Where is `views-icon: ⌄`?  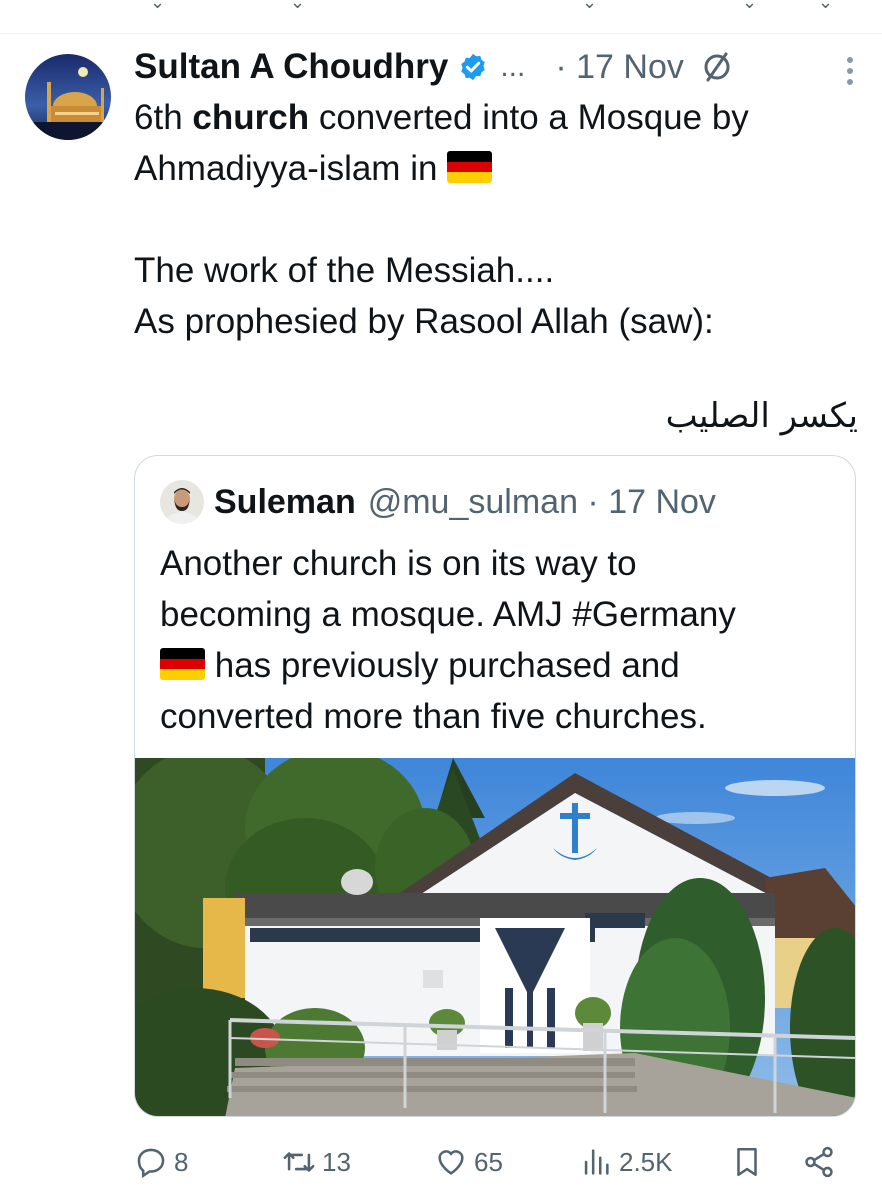
views-icon: ⌄ is located at coordinates (589, 6).